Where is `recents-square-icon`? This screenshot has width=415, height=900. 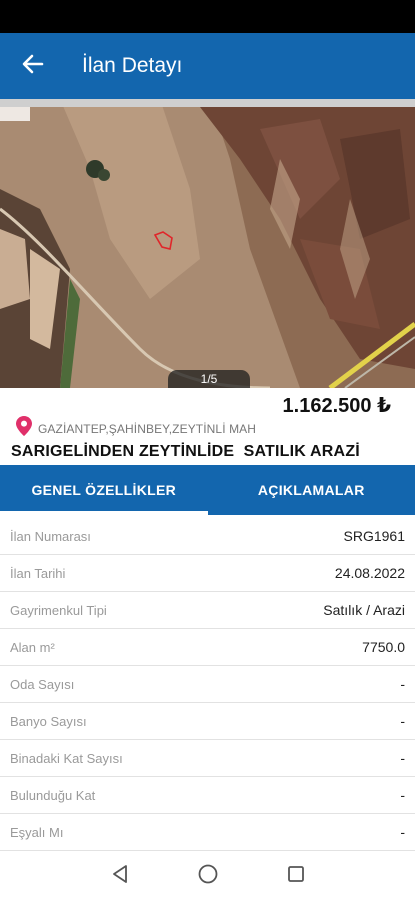
recents-square-icon is located at coordinates (296, 876).